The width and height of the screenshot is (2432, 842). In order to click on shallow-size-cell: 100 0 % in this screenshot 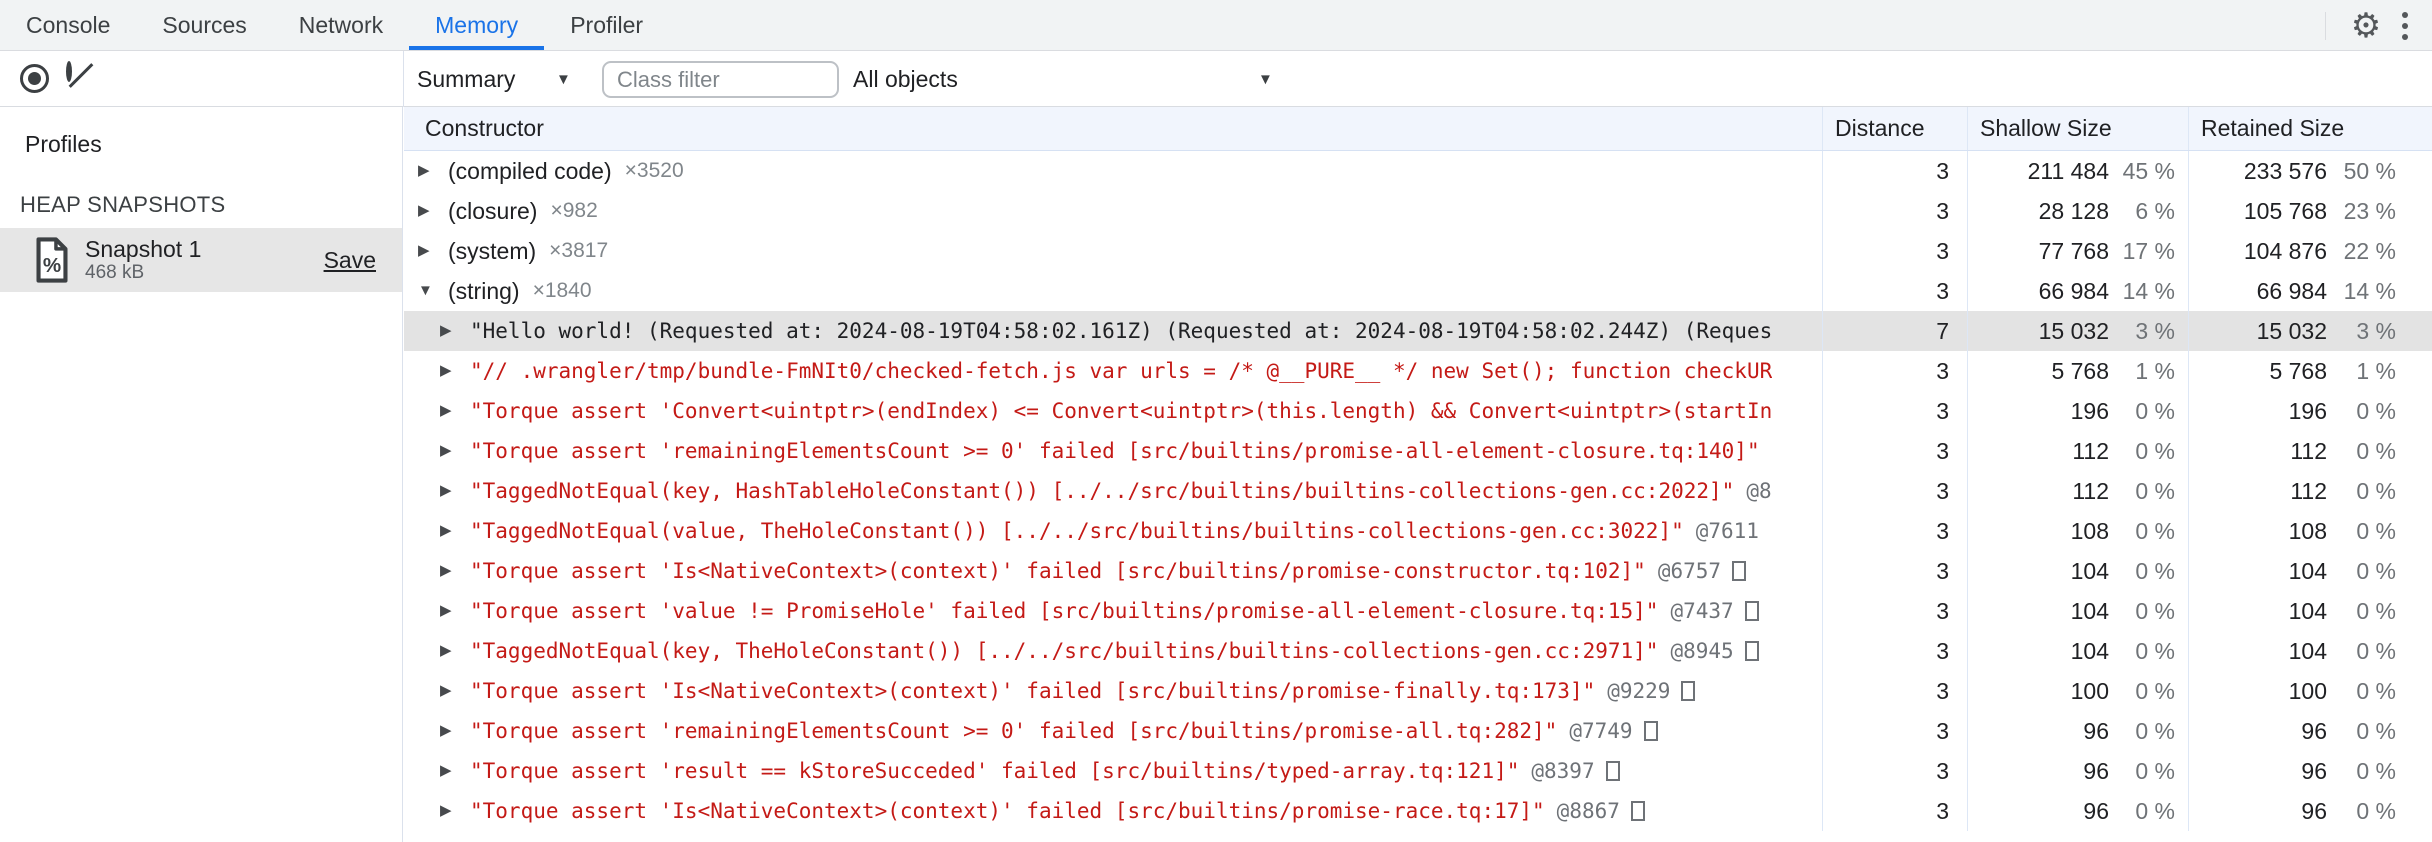, I will do `click(2077, 691)`.